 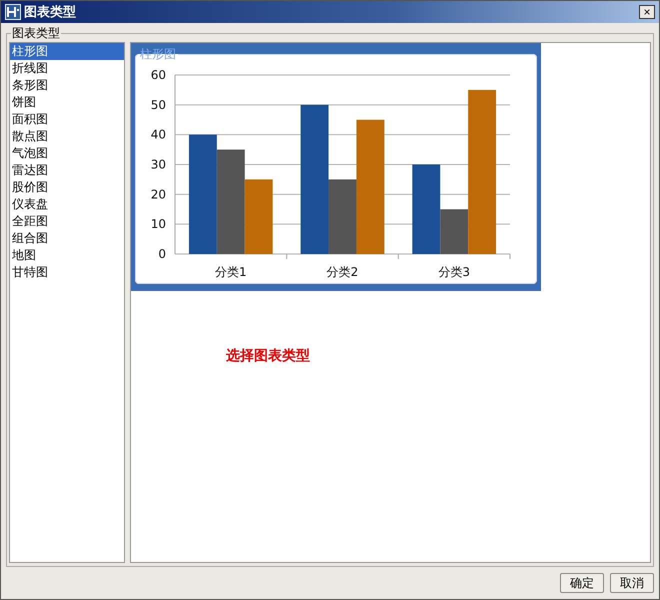 What do you see at coordinates (67, 272) in the screenshot?
I see `list-item: 甘特图` at bounding box center [67, 272].